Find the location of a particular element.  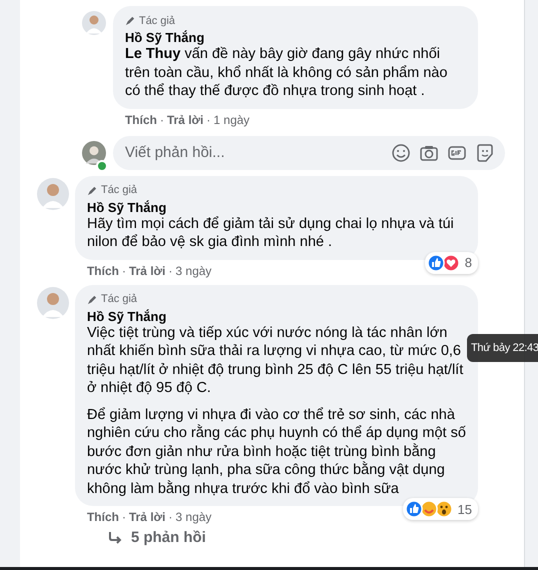

emoji-icon is located at coordinates (400, 152).